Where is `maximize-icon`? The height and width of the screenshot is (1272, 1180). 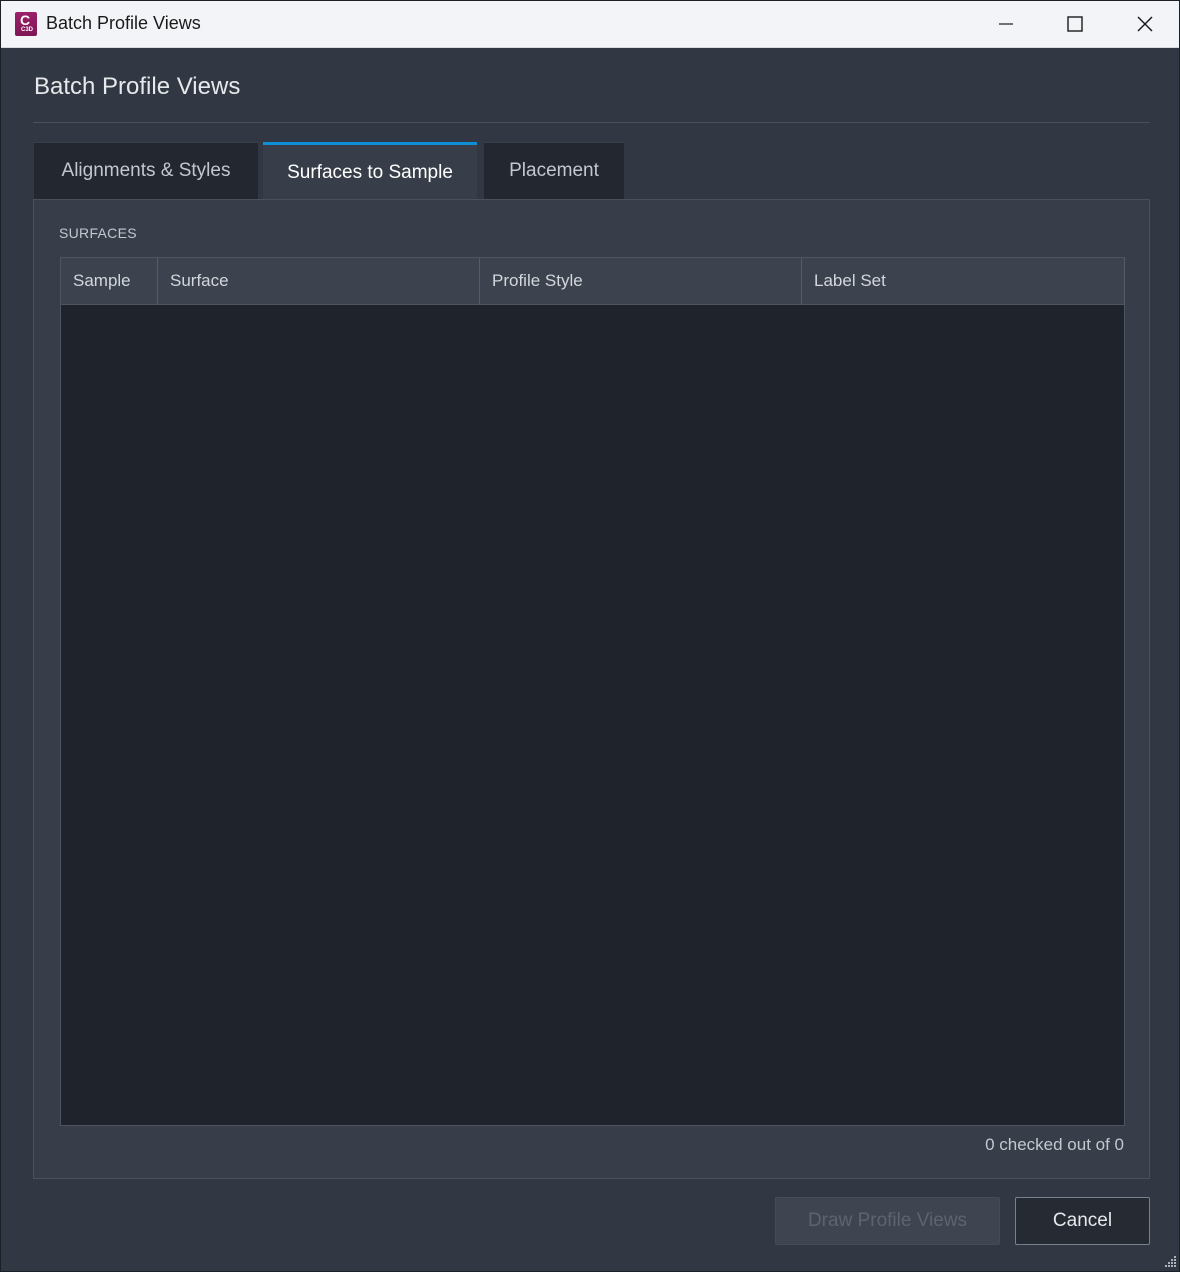 maximize-icon is located at coordinates (1075, 24).